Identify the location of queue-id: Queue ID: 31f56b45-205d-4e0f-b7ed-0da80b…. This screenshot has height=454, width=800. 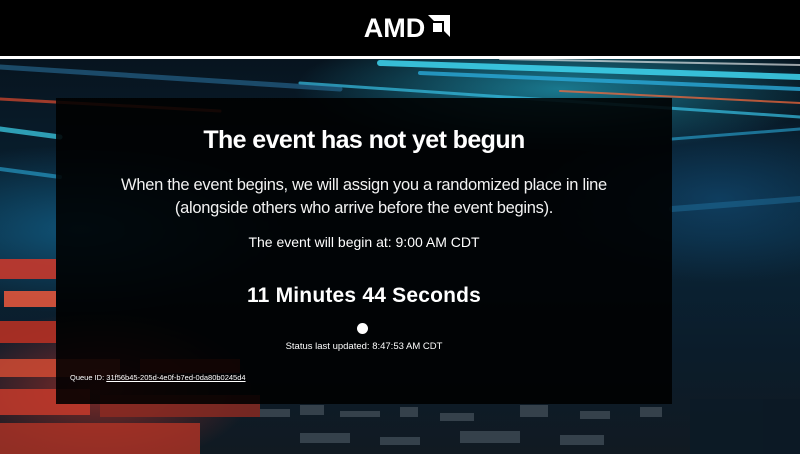
(158, 377).